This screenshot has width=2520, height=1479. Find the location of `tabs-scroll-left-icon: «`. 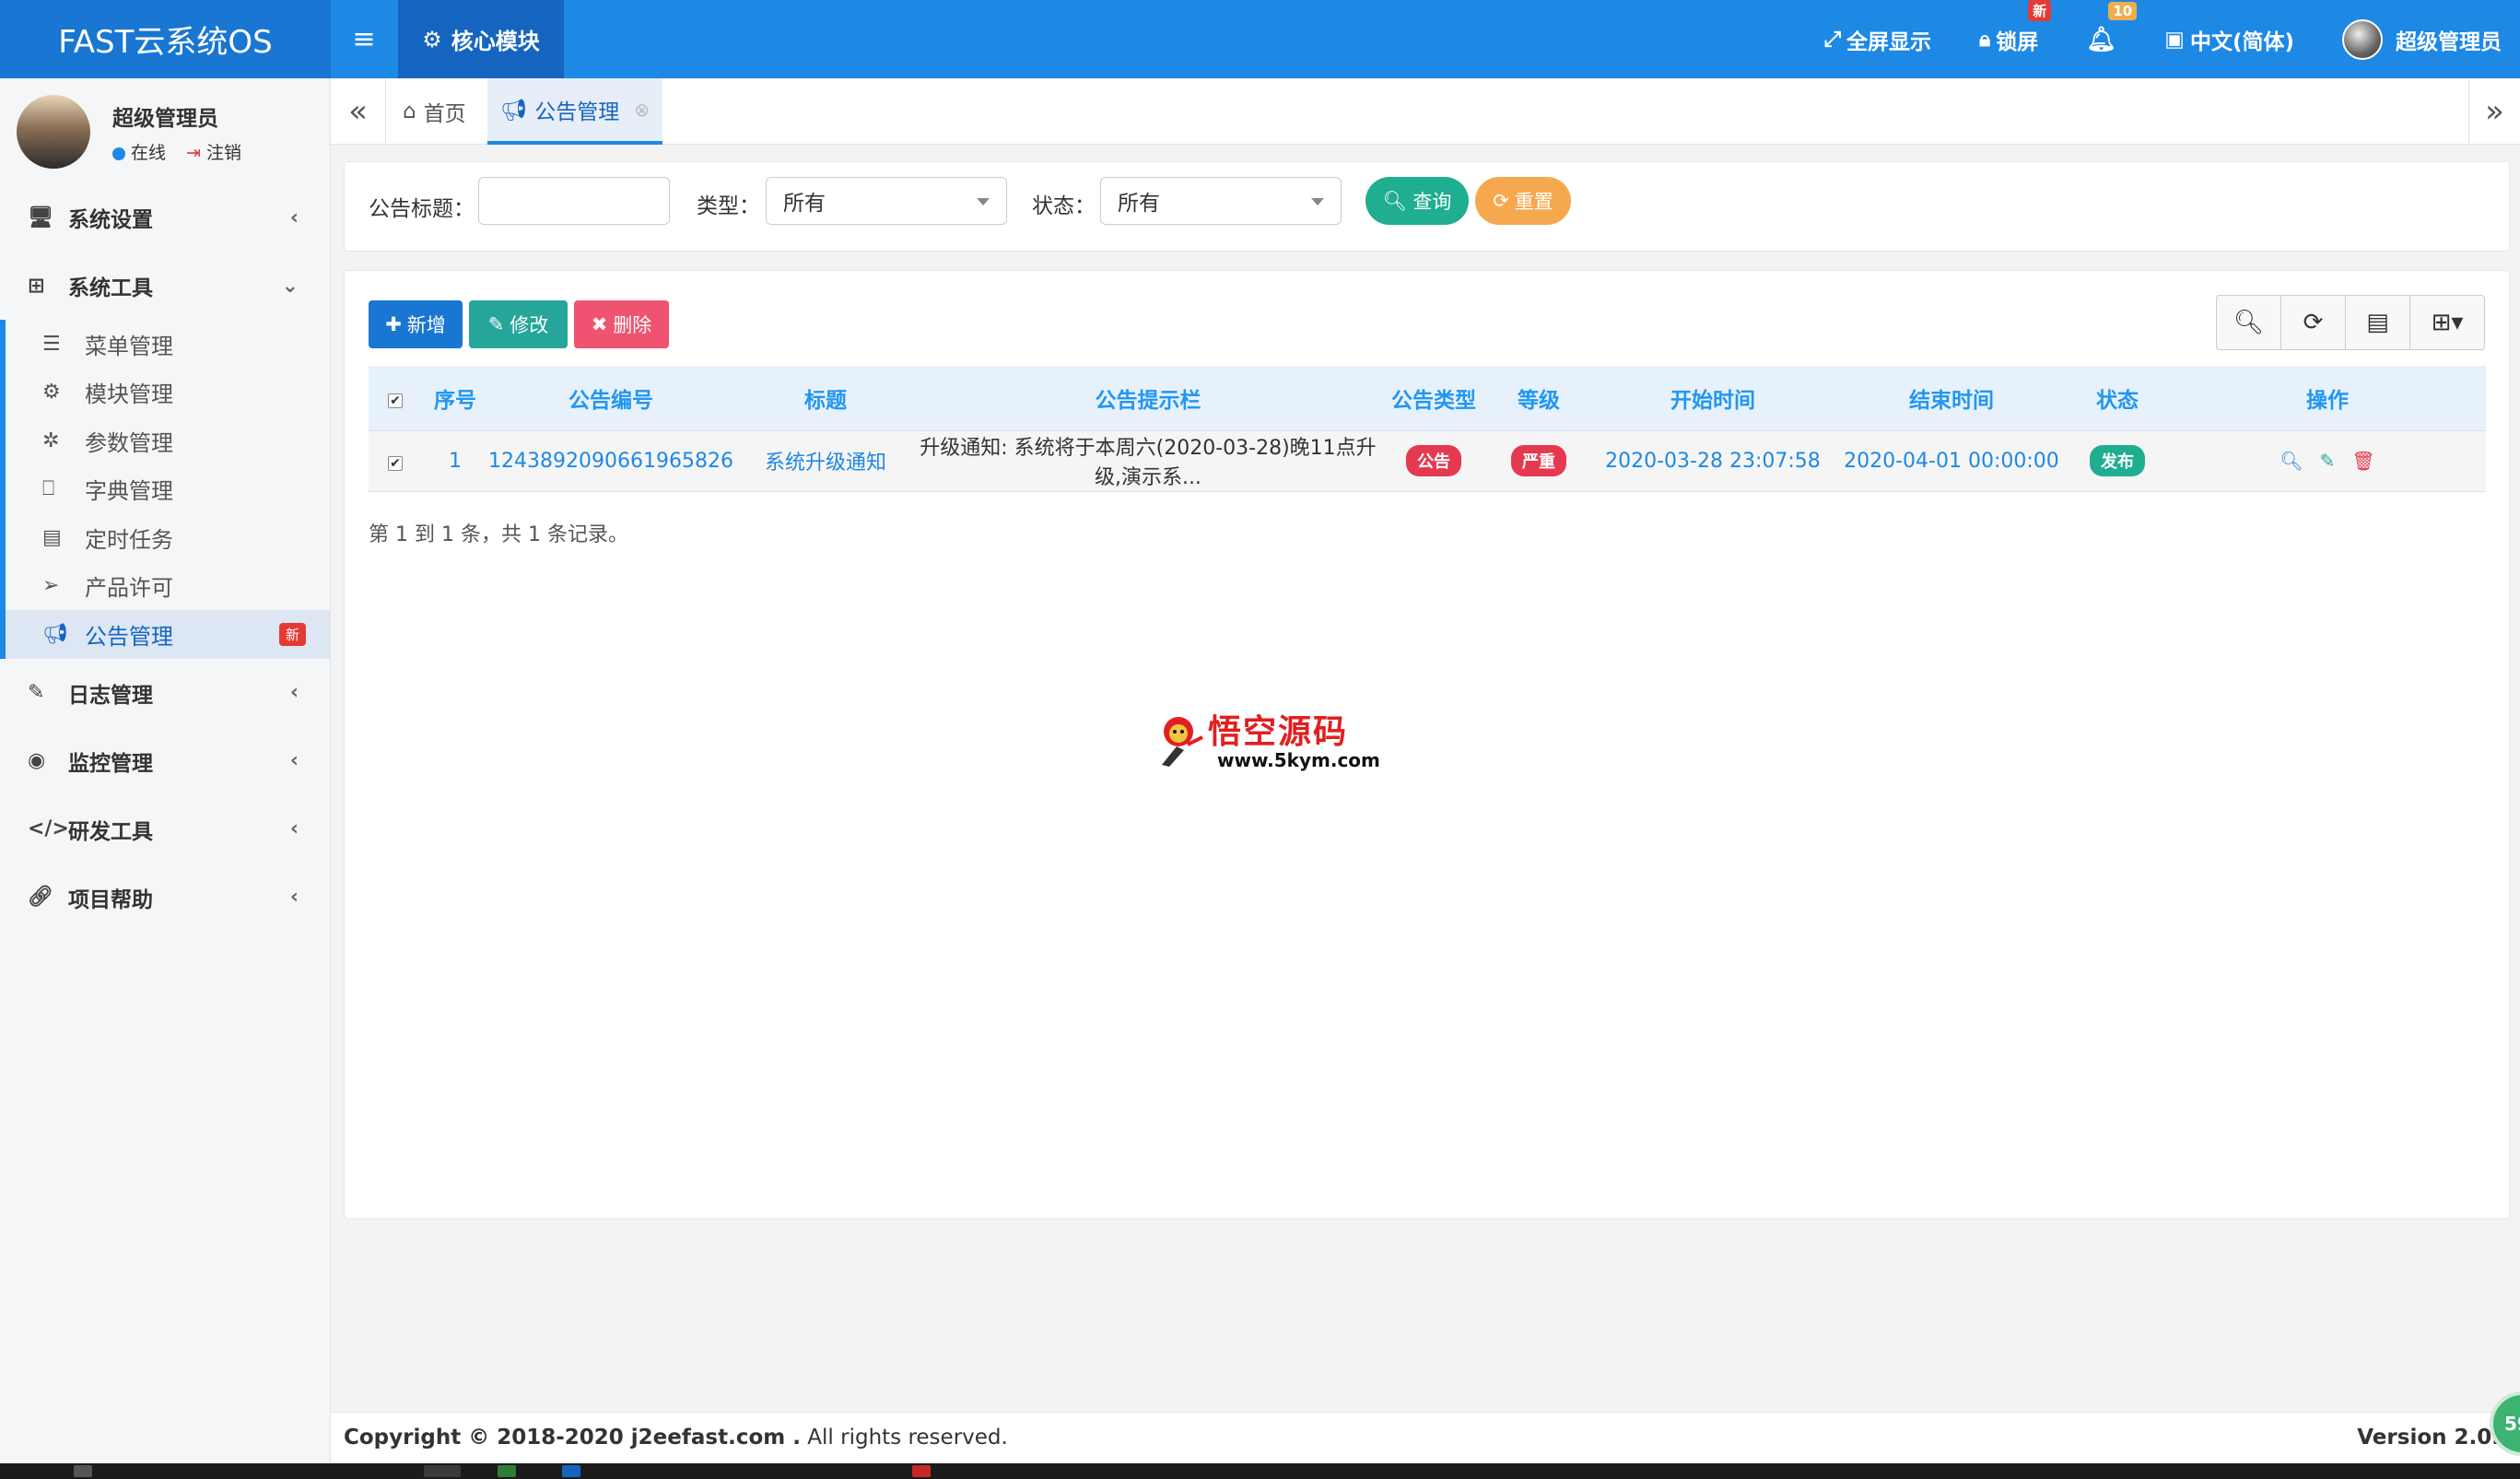

tabs-scroll-left-icon: « is located at coordinates (358, 111).